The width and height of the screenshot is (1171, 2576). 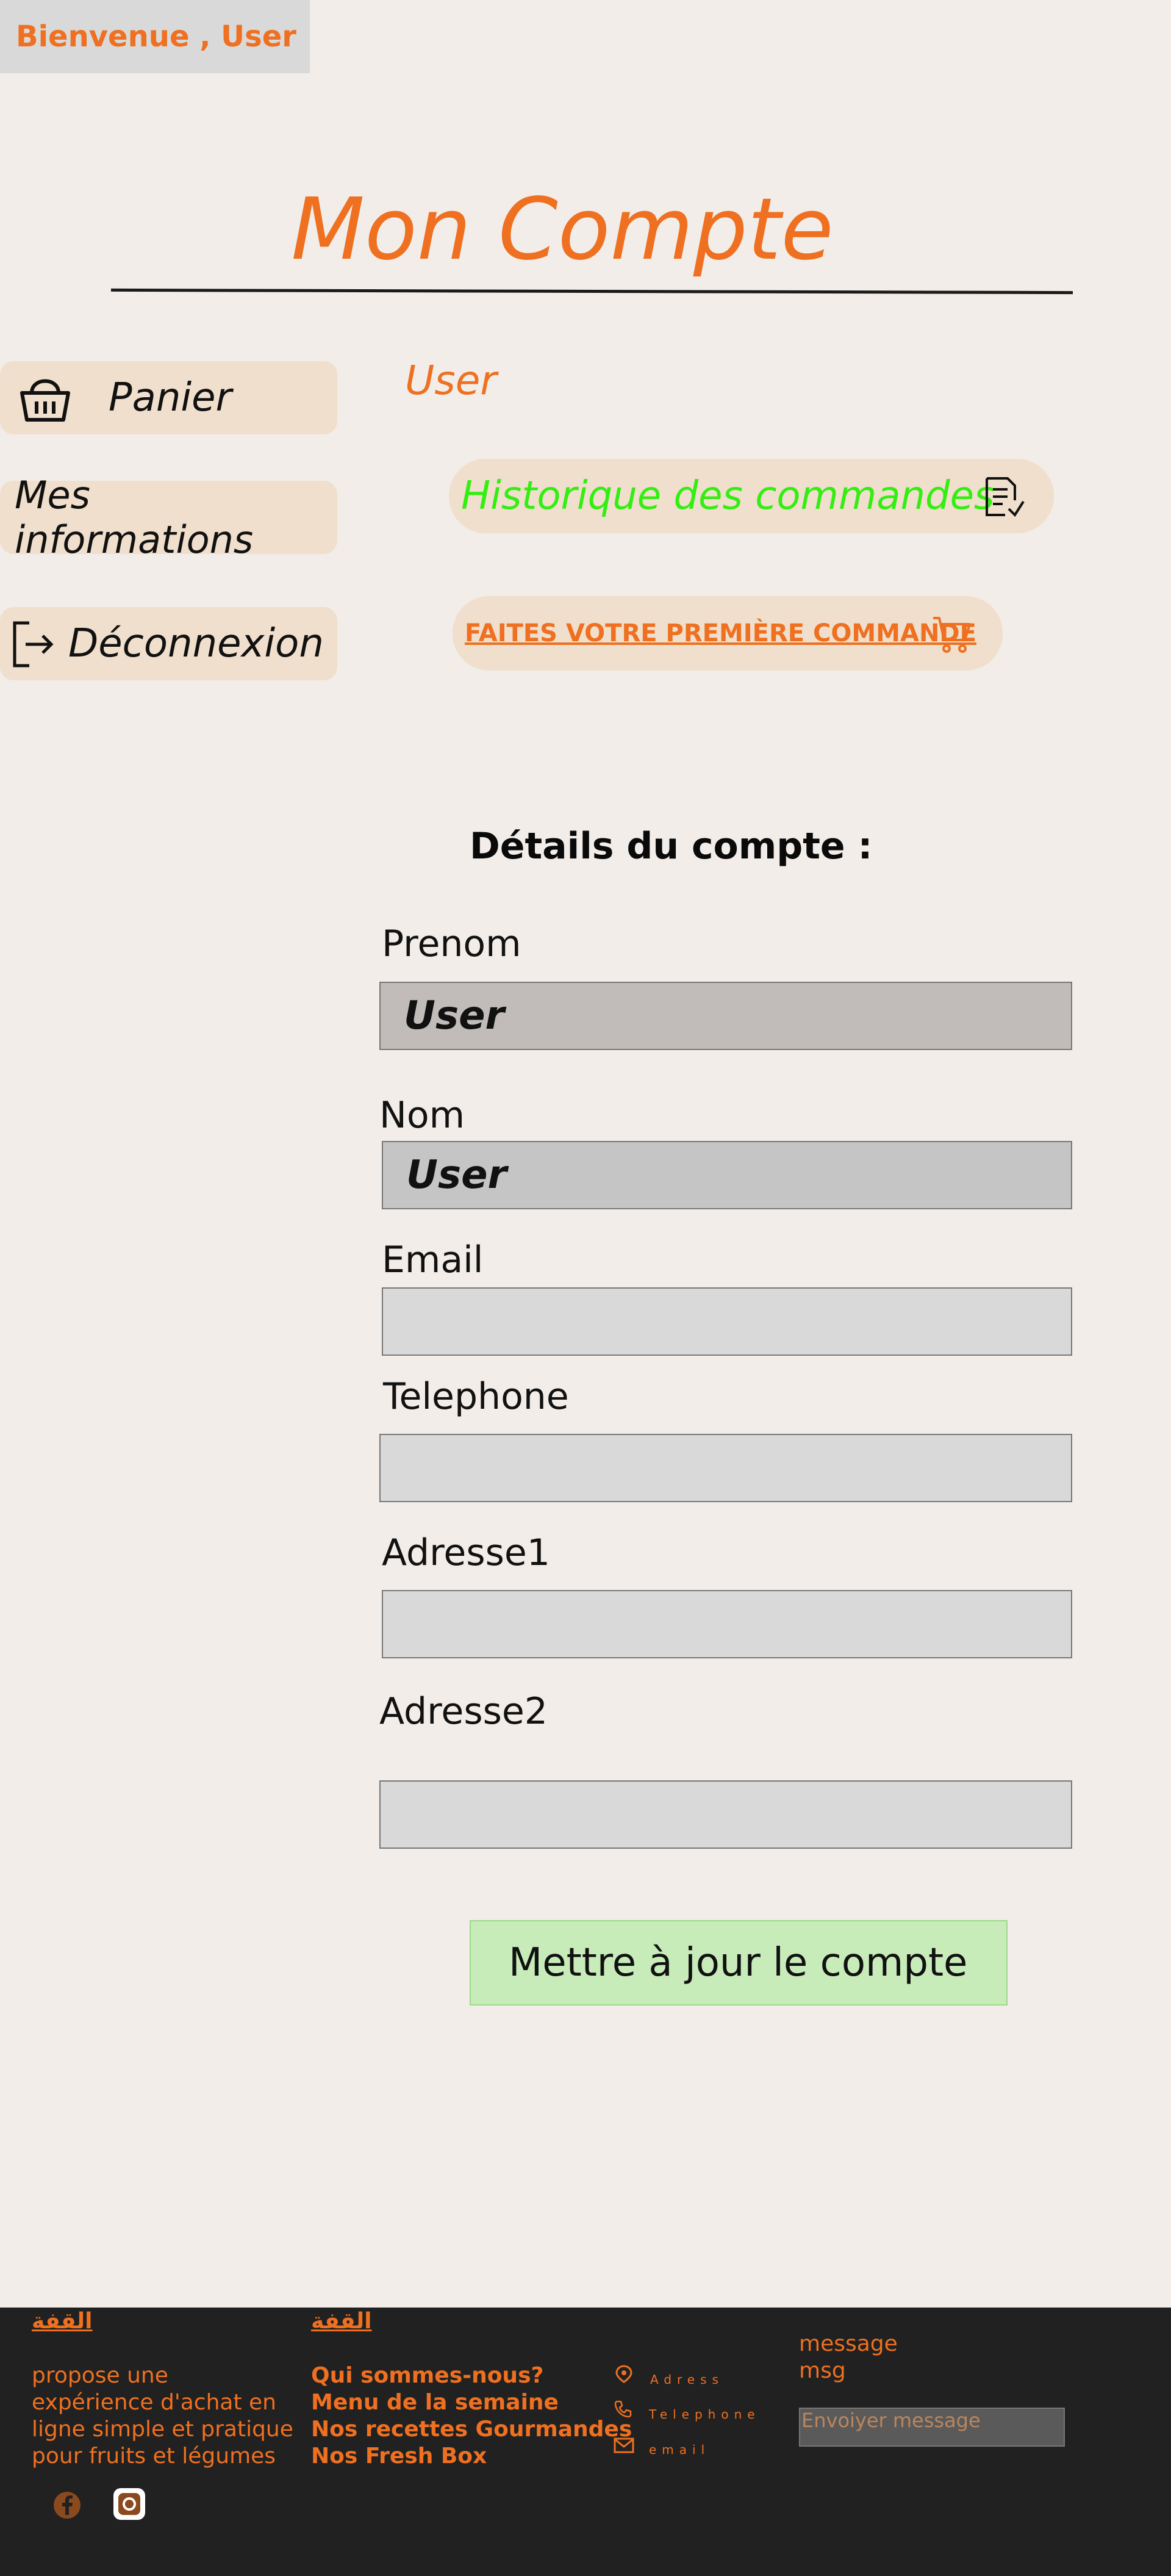 I want to click on welcome-banner: Bienvenue , User, so click(x=155, y=36).